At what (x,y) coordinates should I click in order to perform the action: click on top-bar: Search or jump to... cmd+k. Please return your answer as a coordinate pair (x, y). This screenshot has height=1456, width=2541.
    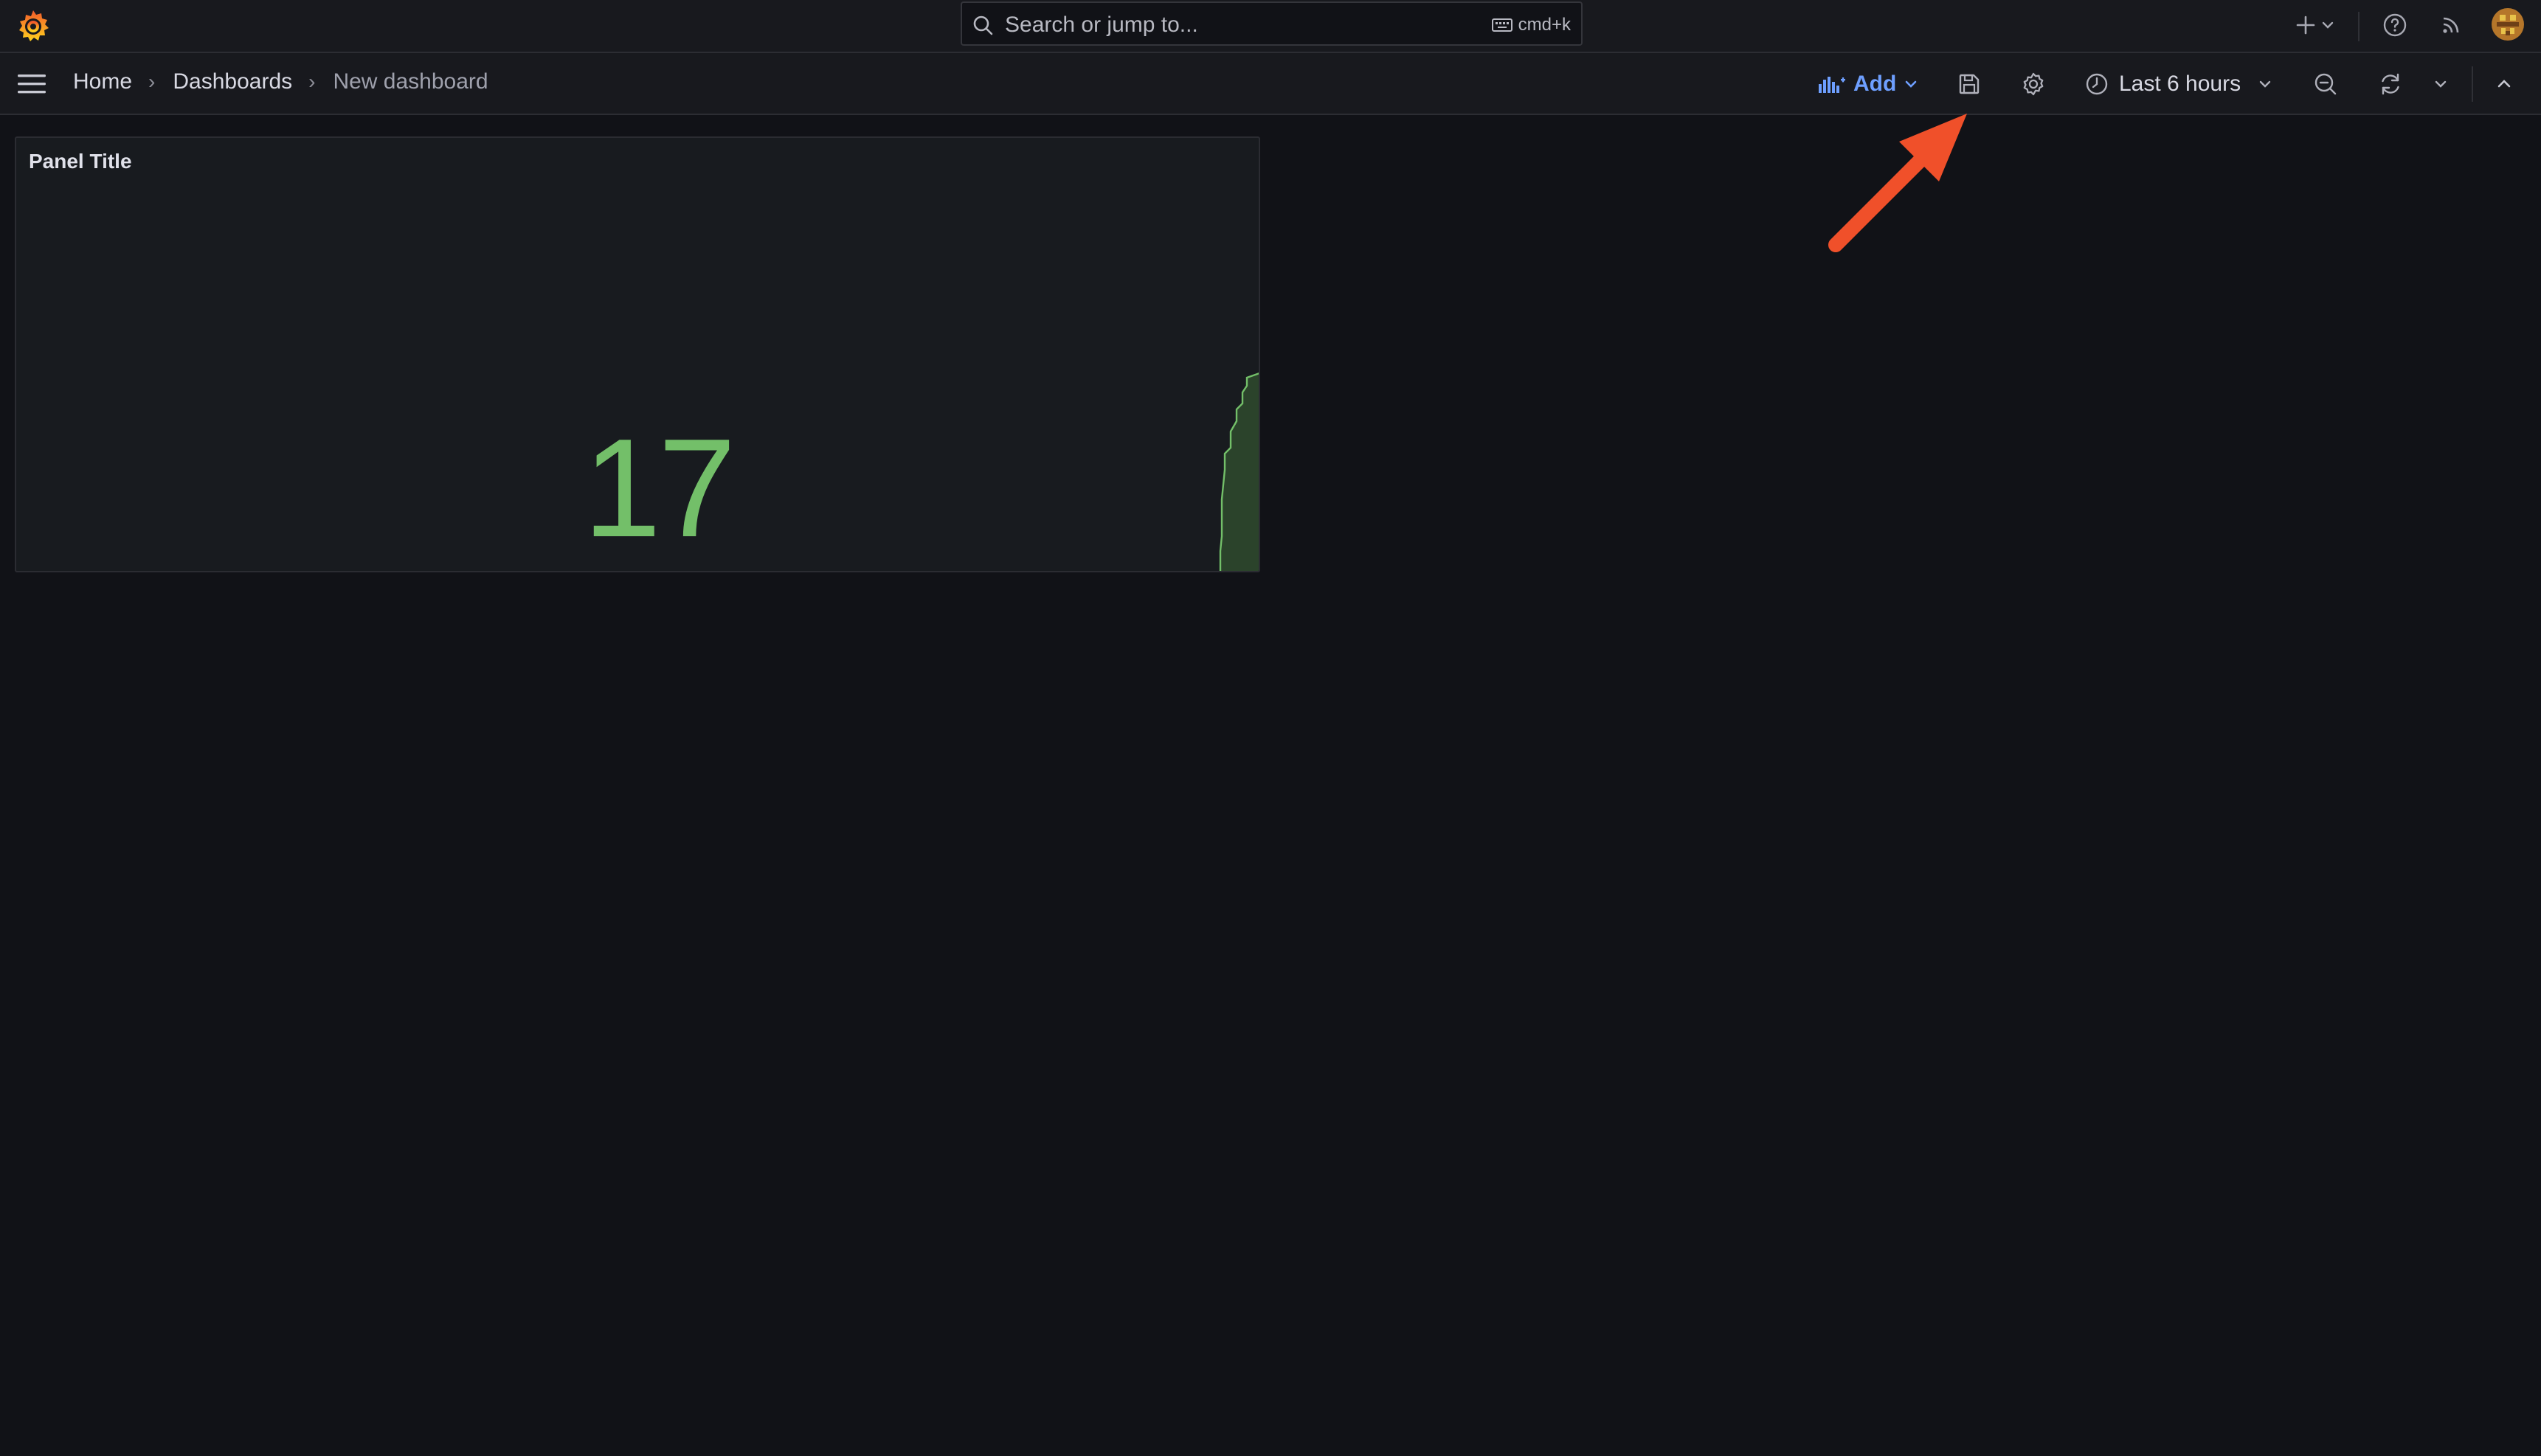
    Looking at the image, I should click on (1270, 27).